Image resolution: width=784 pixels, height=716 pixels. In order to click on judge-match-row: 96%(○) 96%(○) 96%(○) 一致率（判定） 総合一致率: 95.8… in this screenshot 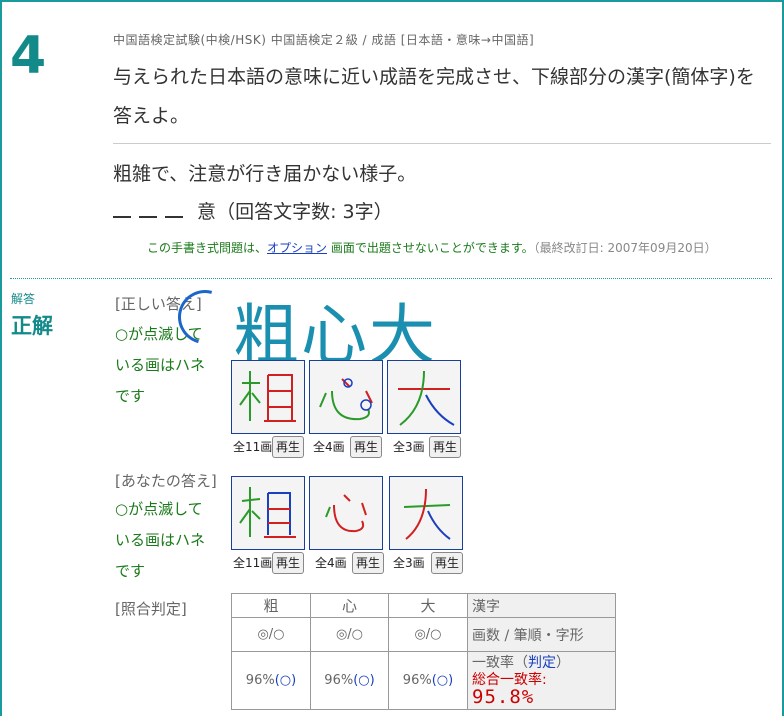, I will do `click(423, 680)`.